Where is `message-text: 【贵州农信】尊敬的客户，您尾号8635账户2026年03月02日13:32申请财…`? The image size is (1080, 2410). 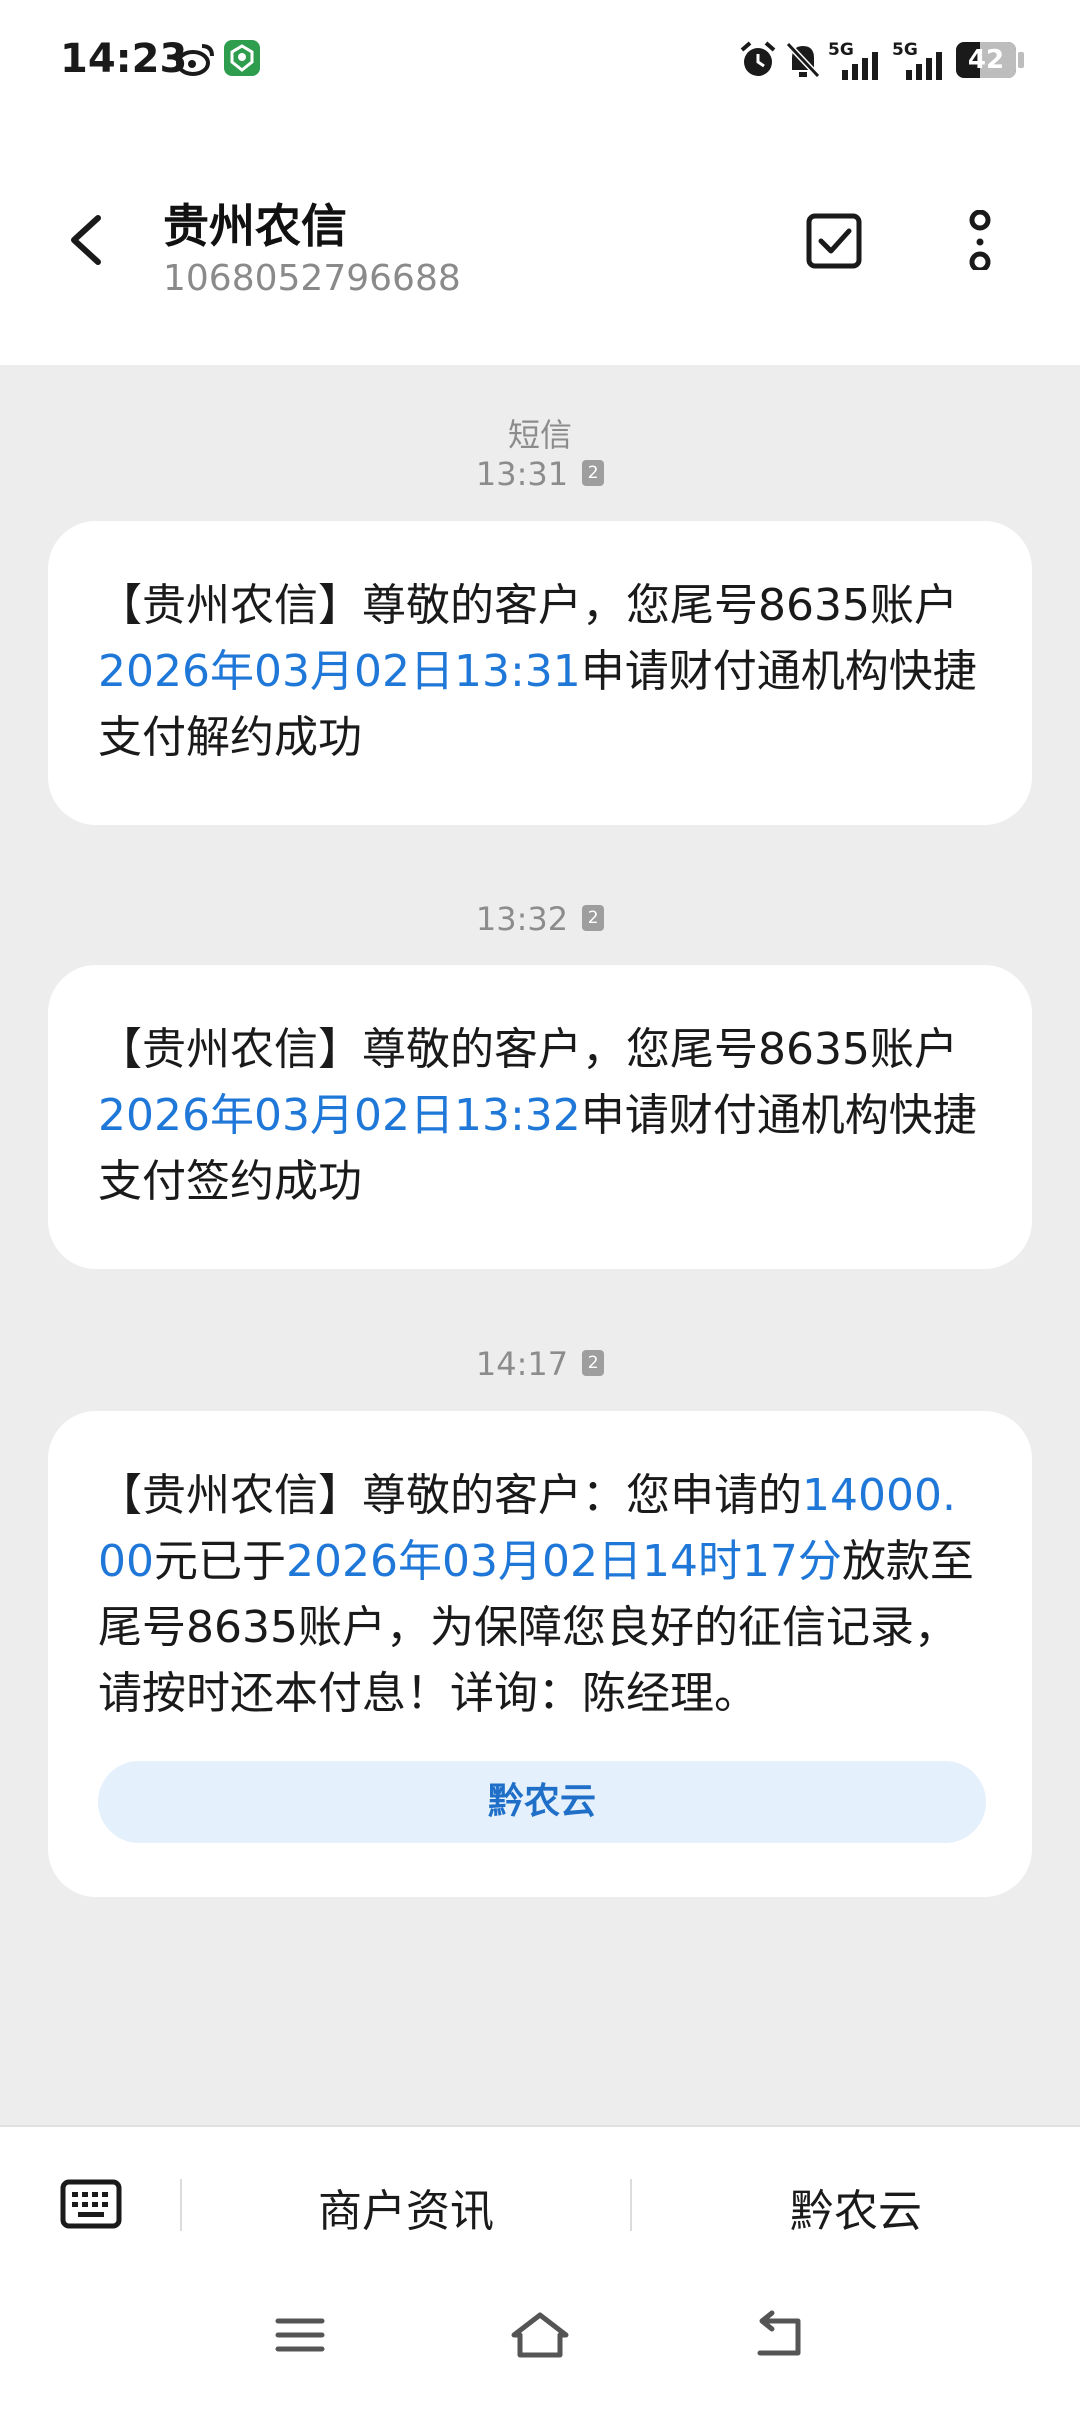
message-text: 【贵州农信】尊敬的客户，您尾号8635账户2026年03月02日13:32申请财… is located at coordinates (540, 1116).